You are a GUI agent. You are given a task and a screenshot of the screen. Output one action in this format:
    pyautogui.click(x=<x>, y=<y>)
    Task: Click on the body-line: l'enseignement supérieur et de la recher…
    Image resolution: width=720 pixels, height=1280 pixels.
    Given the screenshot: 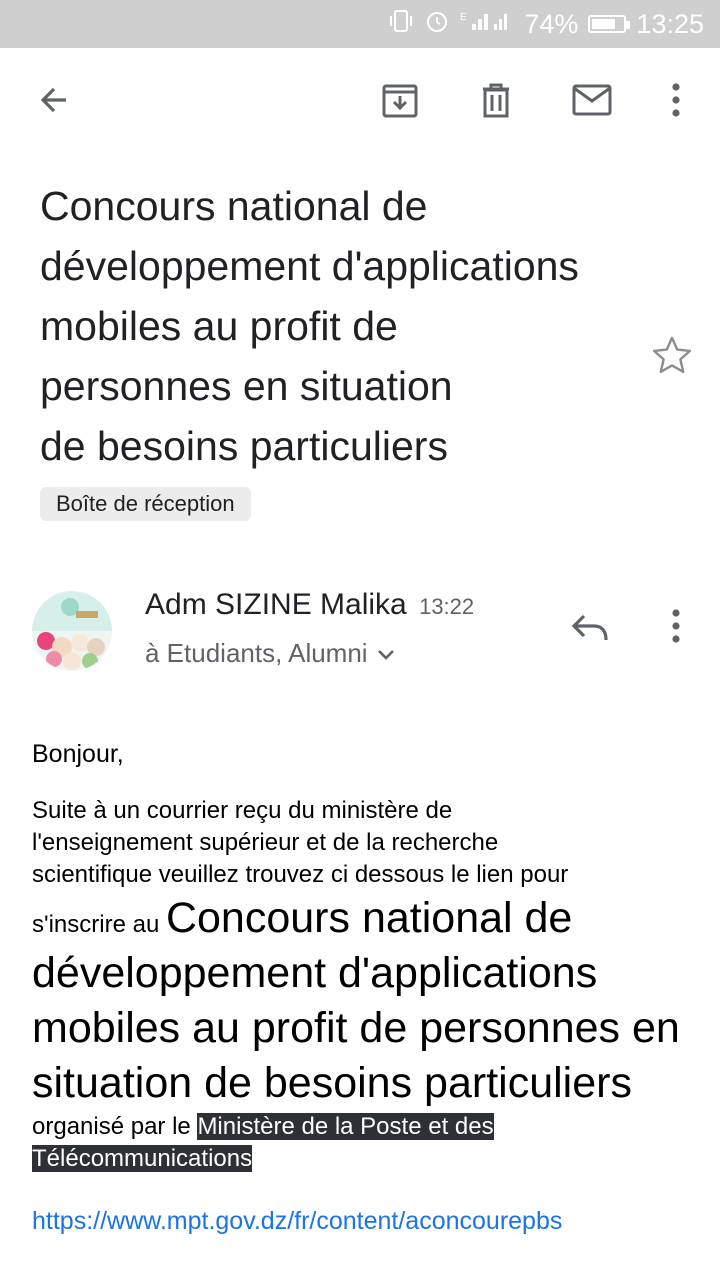 What is the action you would take?
    pyautogui.click(x=265, y=842)
    